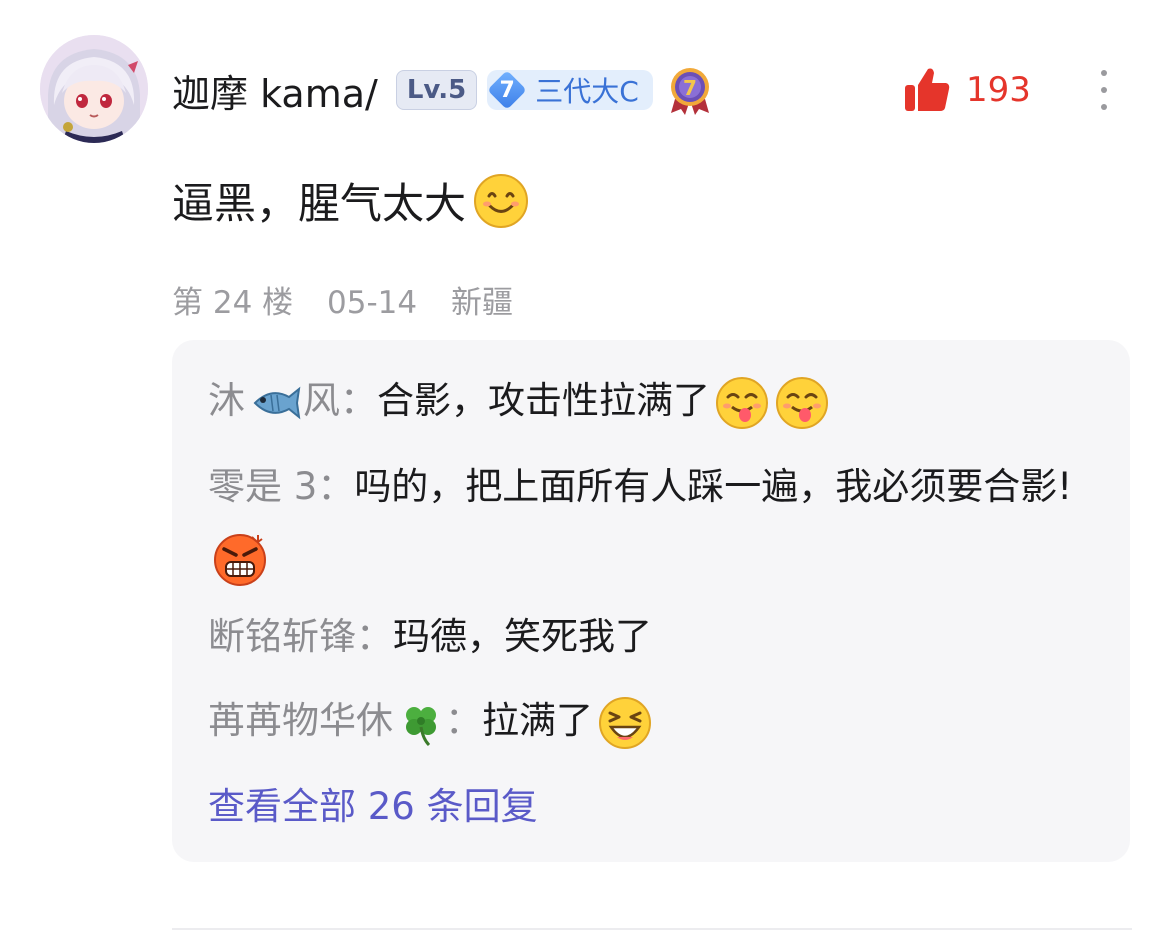 Image resolution: width=1170 pixels, height=949 pixels. I want to click on post-date: 05-14, so click(372, 303).